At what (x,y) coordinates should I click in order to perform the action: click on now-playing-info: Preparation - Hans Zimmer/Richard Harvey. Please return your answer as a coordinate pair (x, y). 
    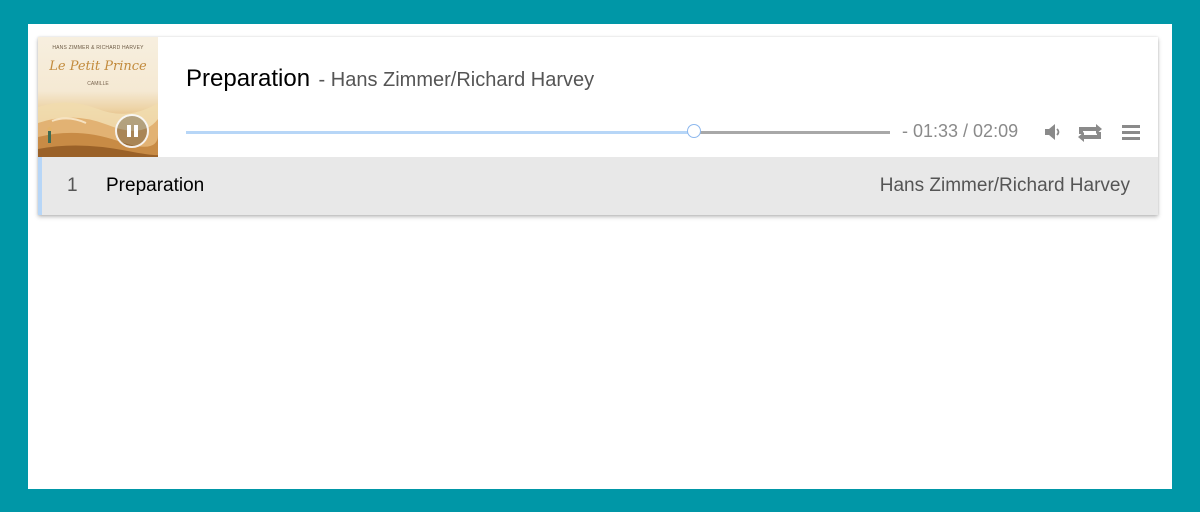
    Looking at the image, I should click on (390, 79).